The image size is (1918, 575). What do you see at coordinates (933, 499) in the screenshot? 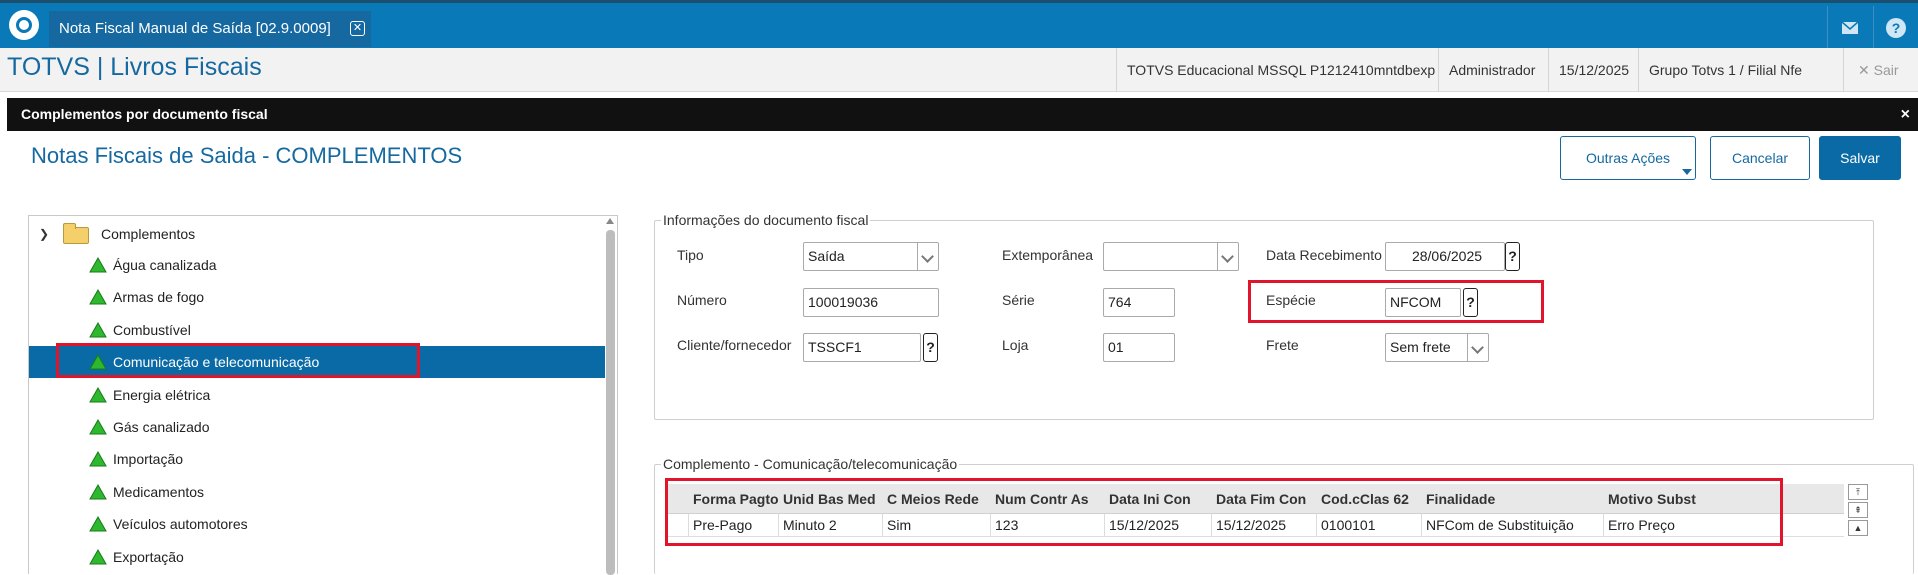
I see `column-header: C Meios Rede` at bounding box center [933, 499].